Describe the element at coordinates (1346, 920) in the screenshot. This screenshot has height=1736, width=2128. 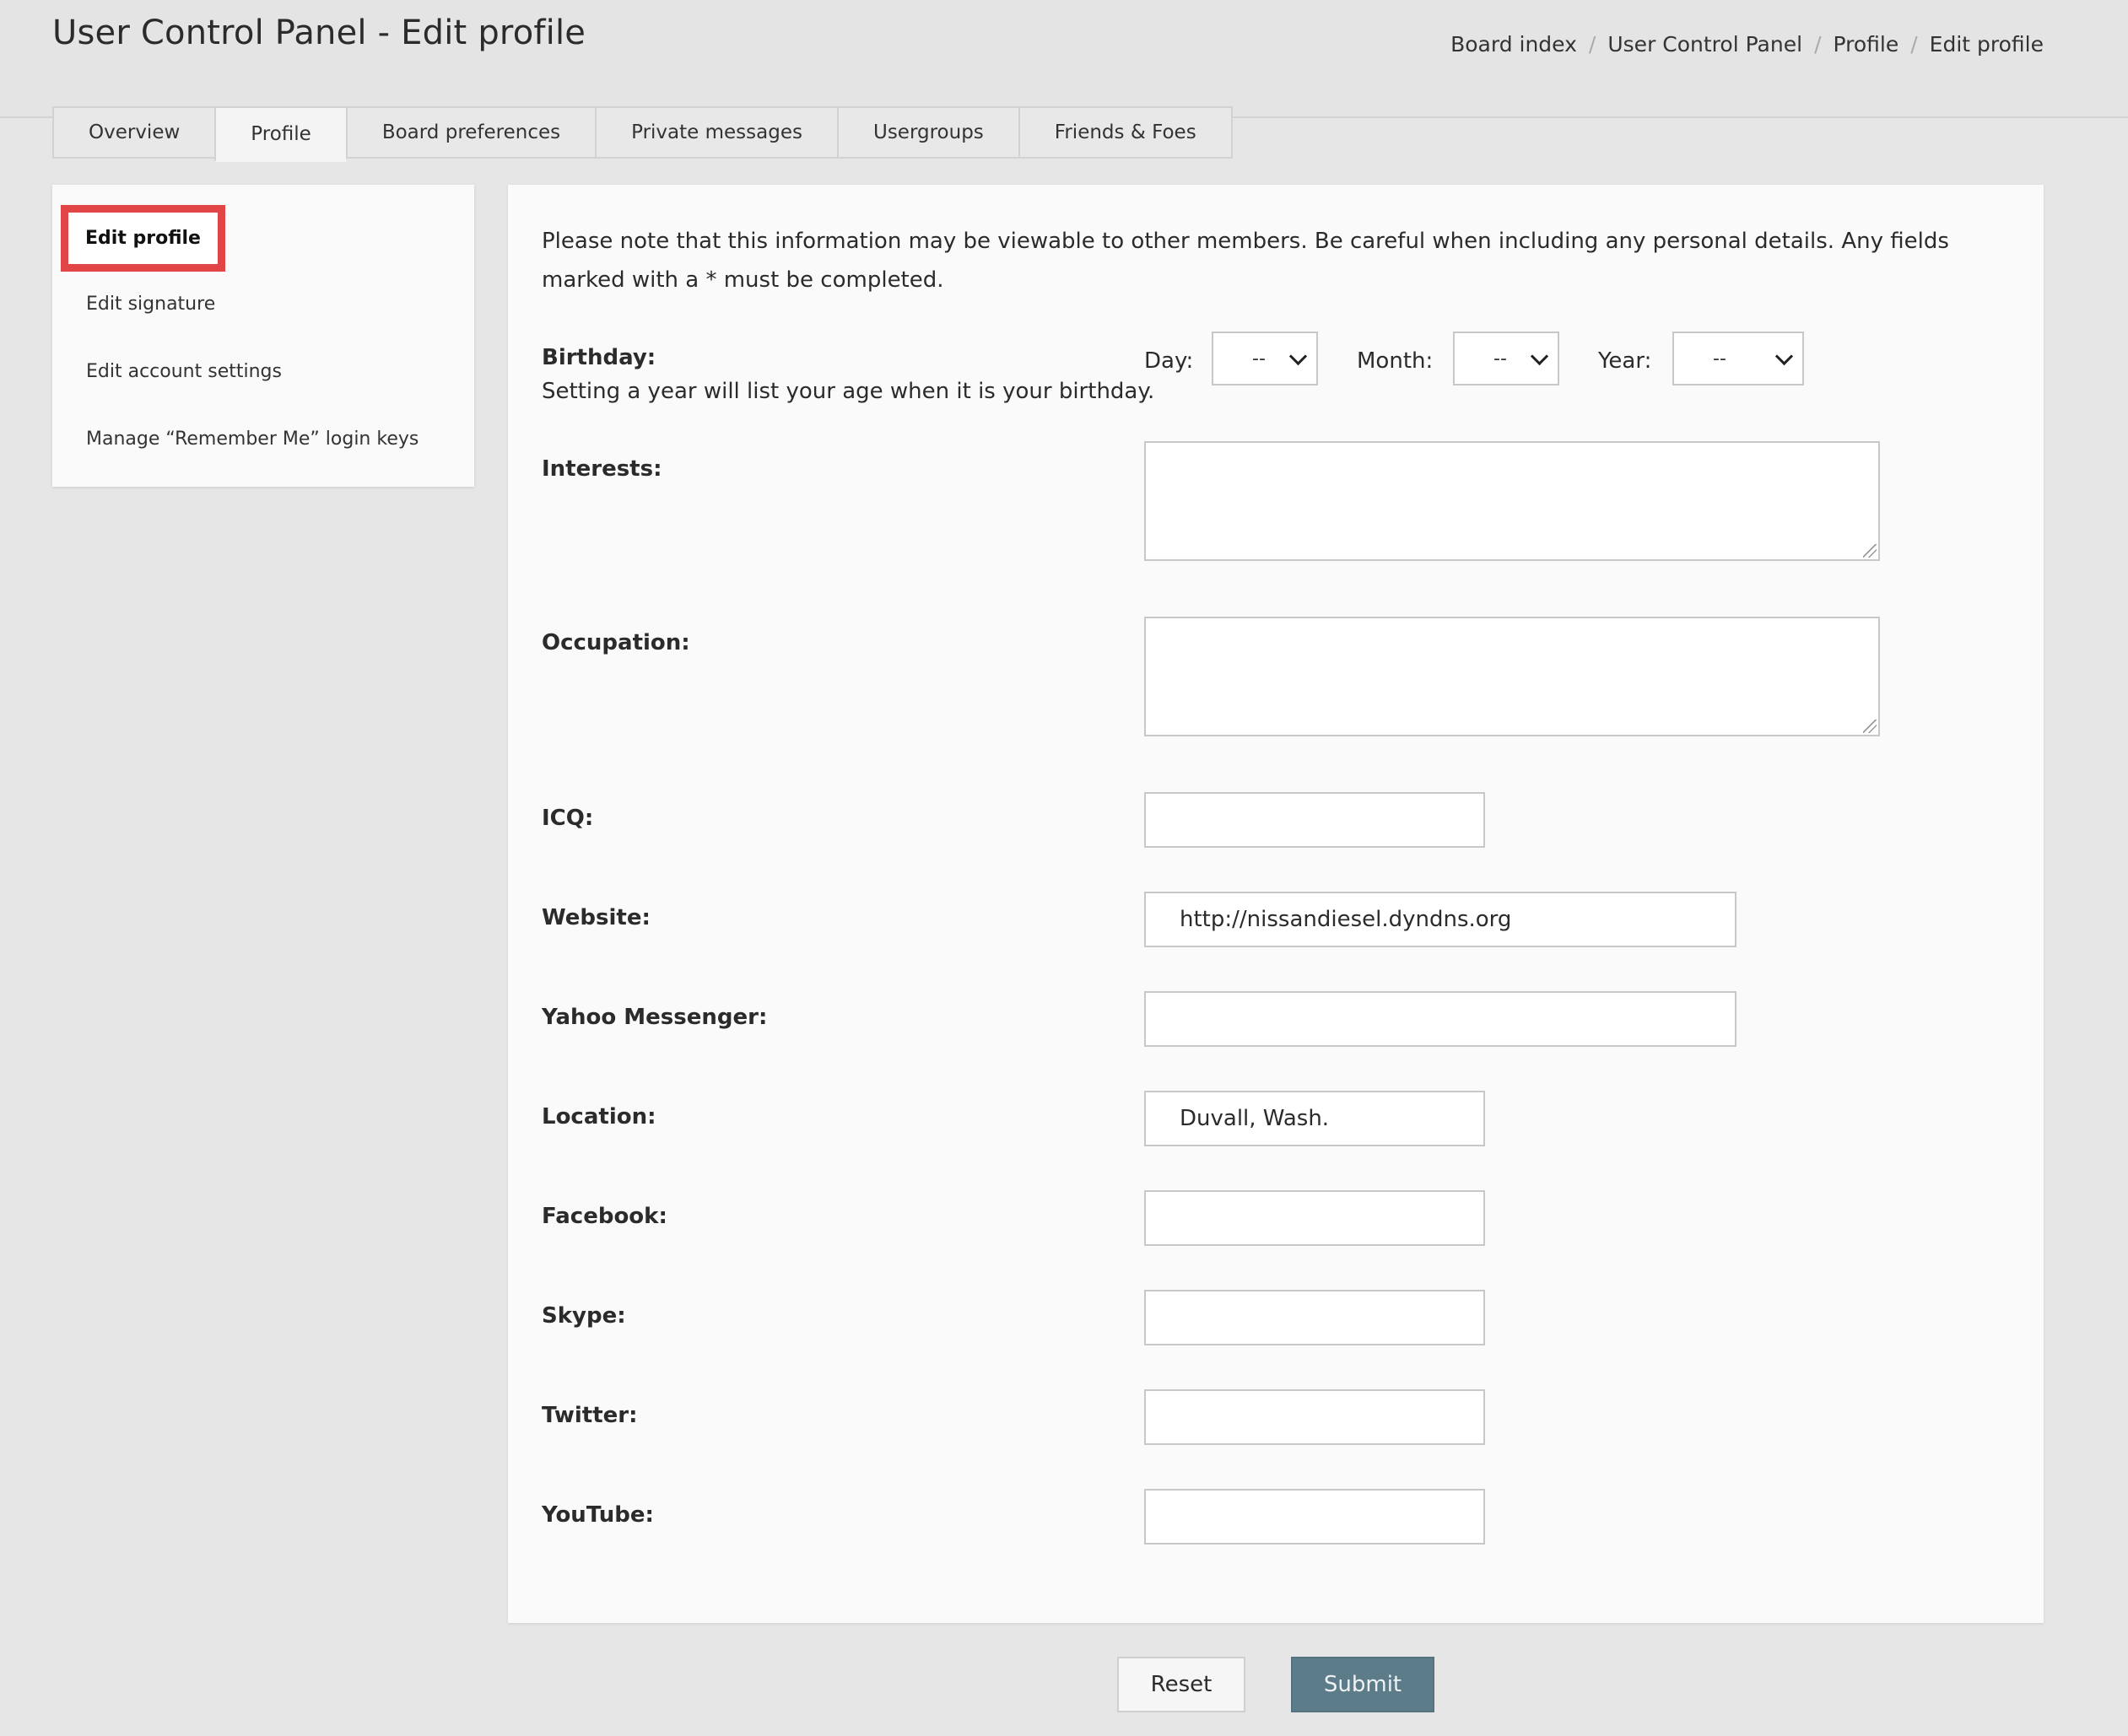
I see `website-value: http://nissandiesel.dyndns.org` at that location.